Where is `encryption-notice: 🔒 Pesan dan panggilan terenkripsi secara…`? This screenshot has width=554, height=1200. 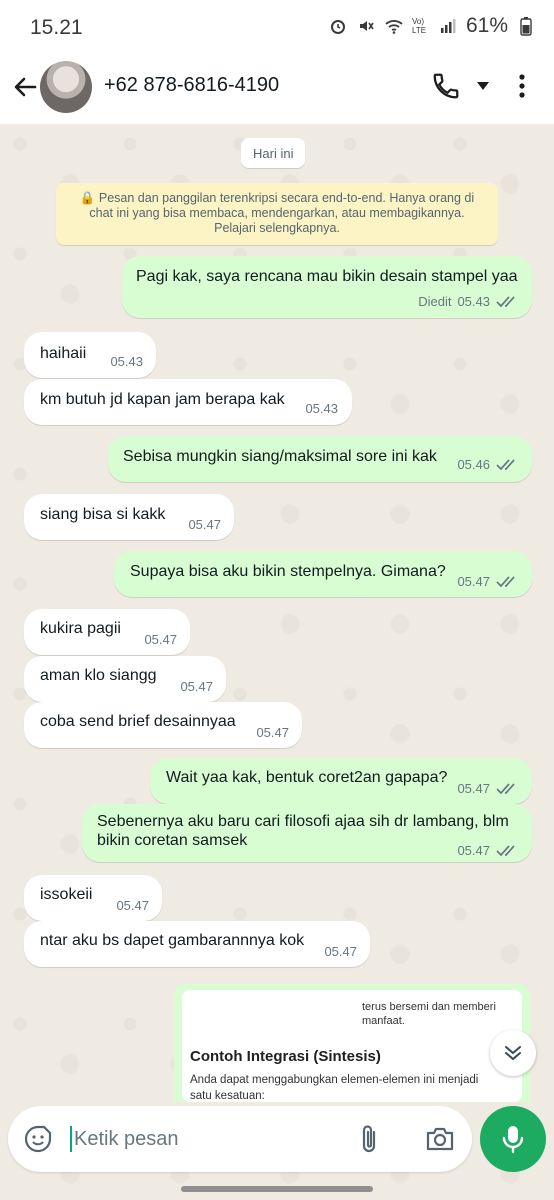 encryption-notice: 🔒 Pesan dan panggilan terenkripsi secara… is located at coordinates (277, 214).